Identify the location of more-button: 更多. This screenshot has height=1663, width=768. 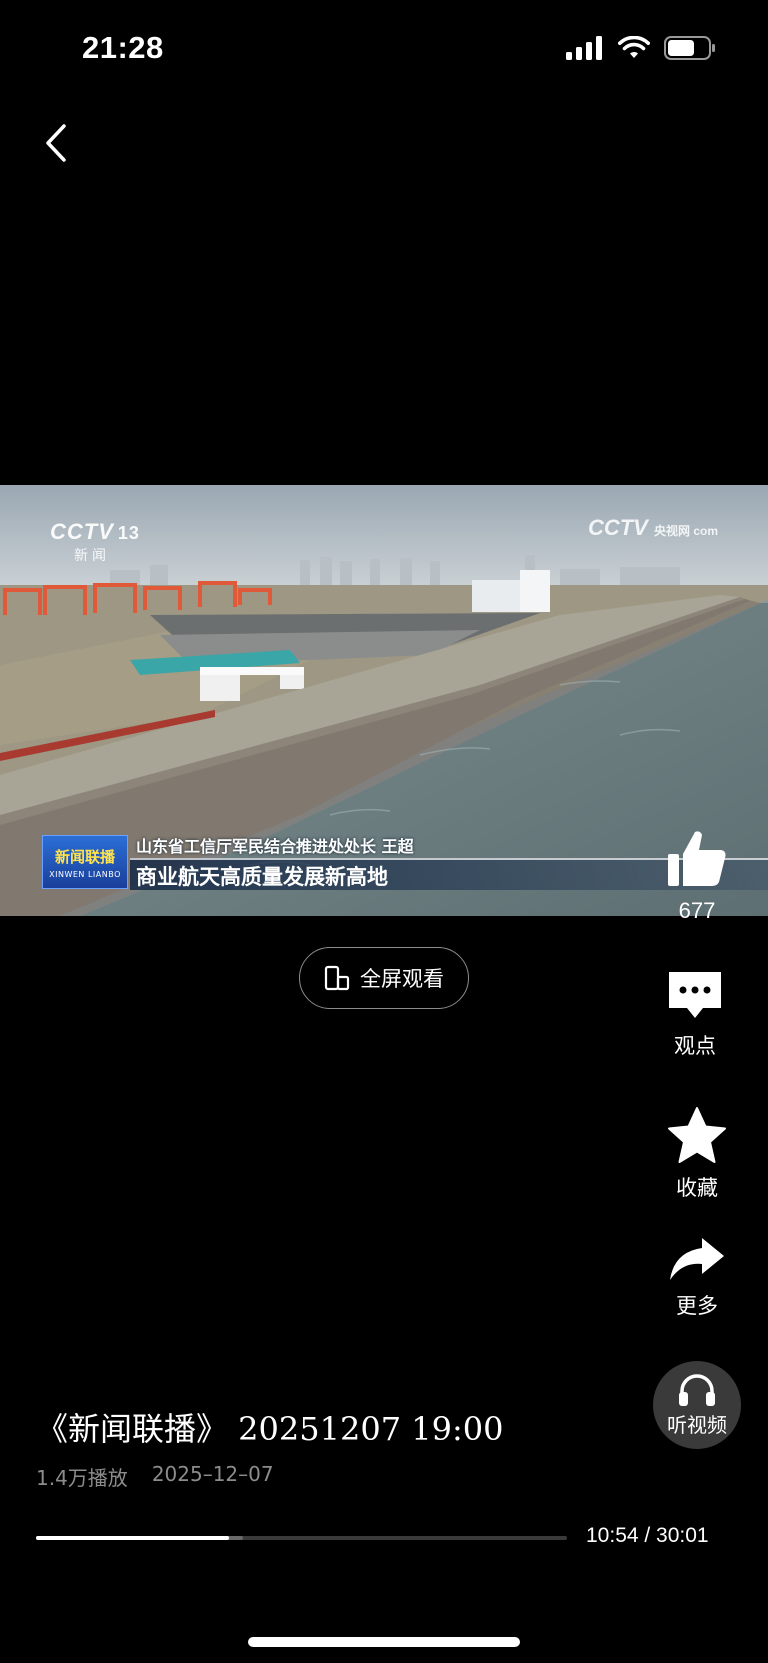
(697, 1278).